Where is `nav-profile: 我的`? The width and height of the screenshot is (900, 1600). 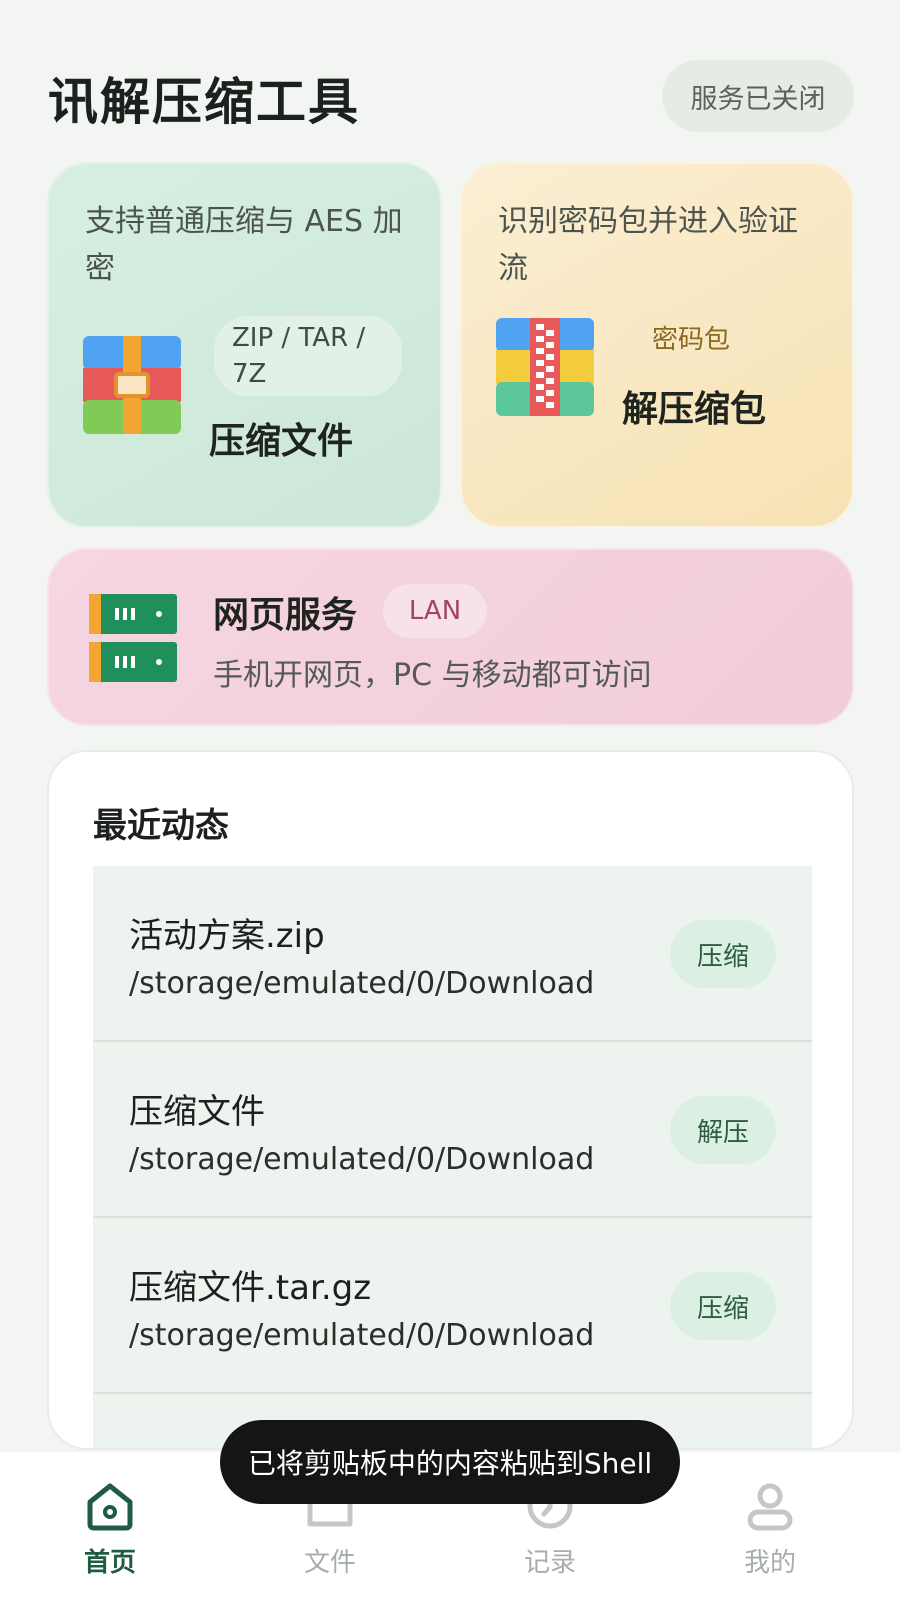 nav-profile: 我的 is located at coordinates (770, 1535).